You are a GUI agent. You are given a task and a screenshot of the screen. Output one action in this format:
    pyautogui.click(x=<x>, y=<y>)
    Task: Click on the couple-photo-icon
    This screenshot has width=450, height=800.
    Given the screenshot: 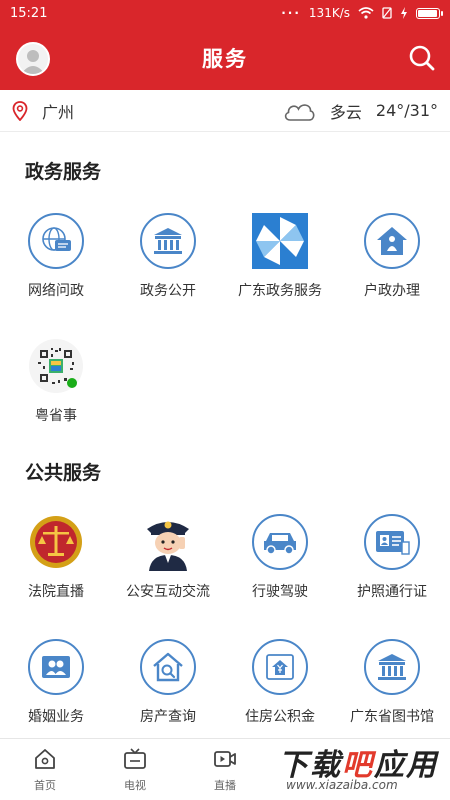 What is the action you would take?
    pyautogui.click(x=56, y=667)
    